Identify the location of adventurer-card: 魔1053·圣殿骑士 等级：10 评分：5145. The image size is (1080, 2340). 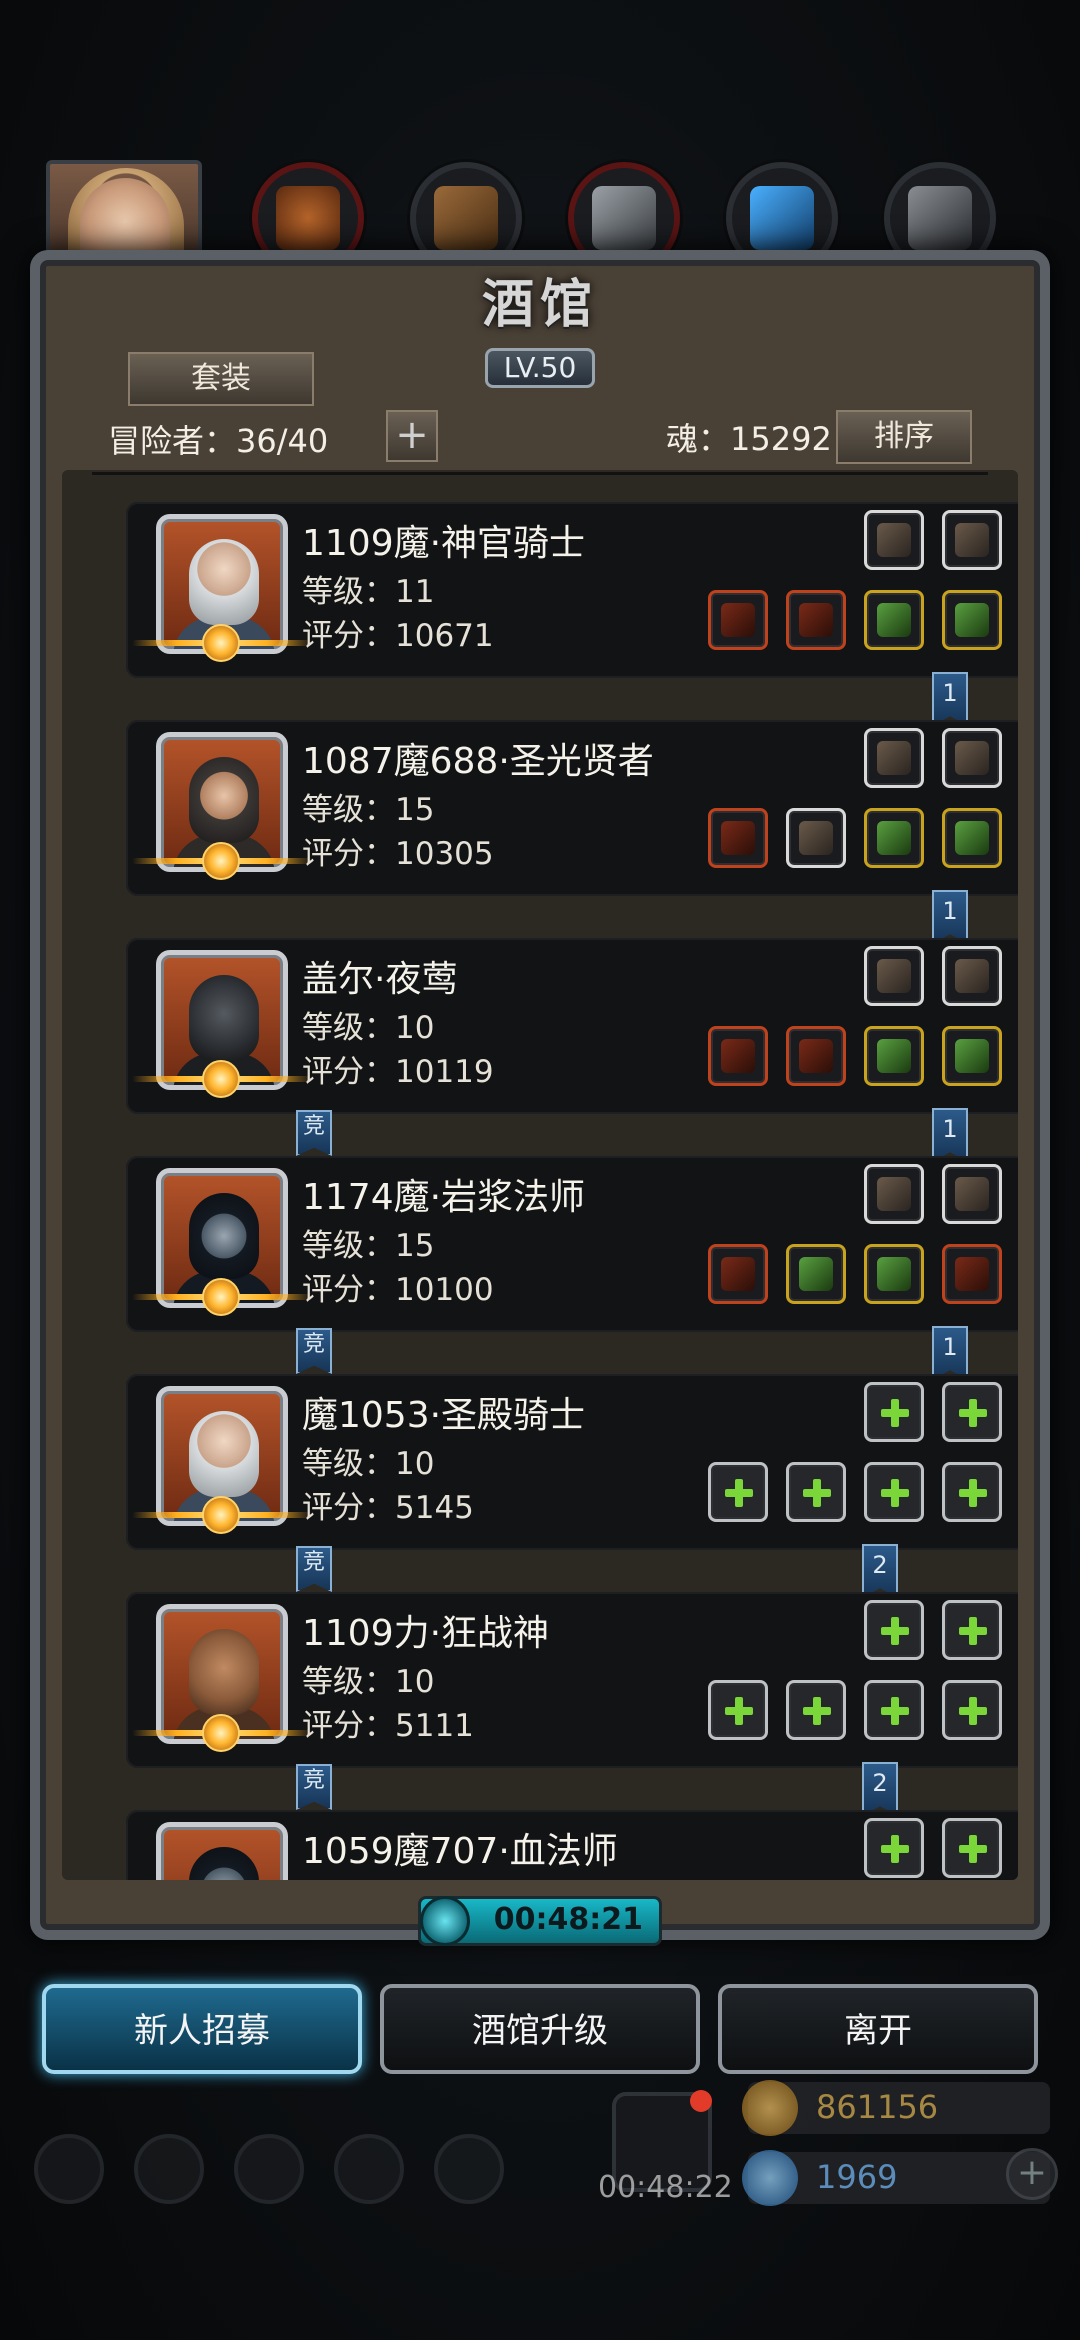
(572, 1462).